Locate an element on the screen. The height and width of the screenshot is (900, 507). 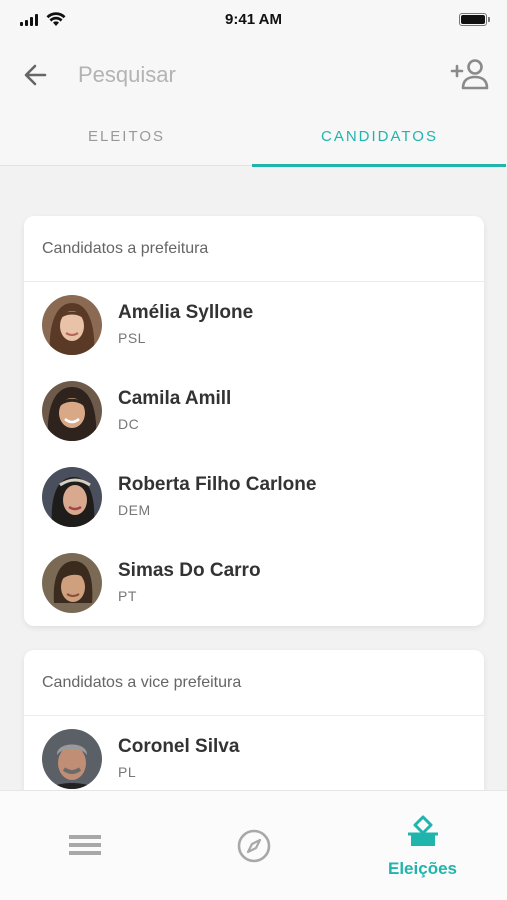
ballot-icon is located at coordinates (422, 830).